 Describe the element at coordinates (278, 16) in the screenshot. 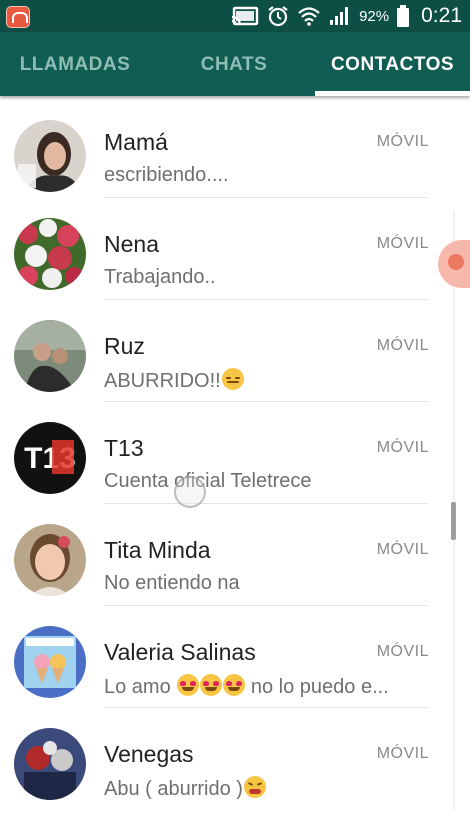

I see `alarm-icon` at that location.